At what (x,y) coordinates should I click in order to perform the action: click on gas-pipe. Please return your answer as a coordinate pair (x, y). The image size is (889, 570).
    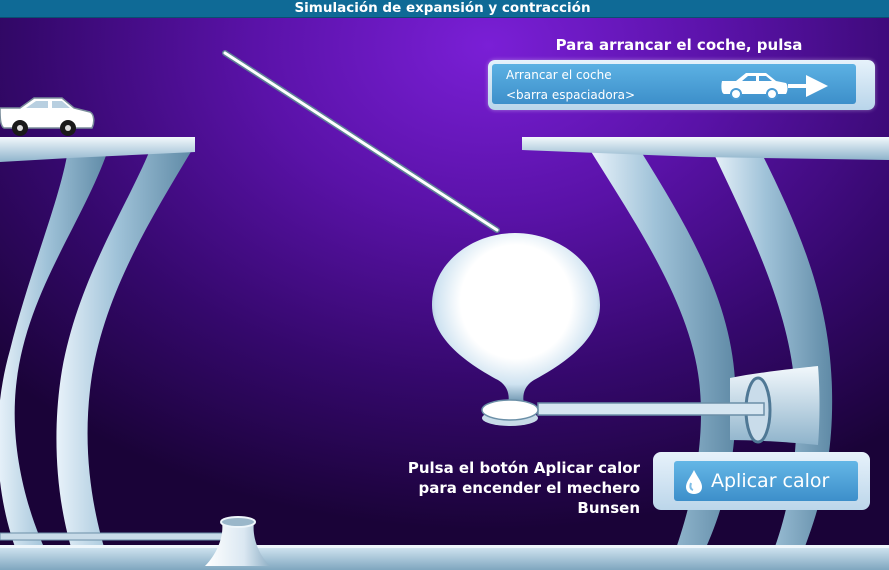
    Looking at the image, I should click on (113, 536).